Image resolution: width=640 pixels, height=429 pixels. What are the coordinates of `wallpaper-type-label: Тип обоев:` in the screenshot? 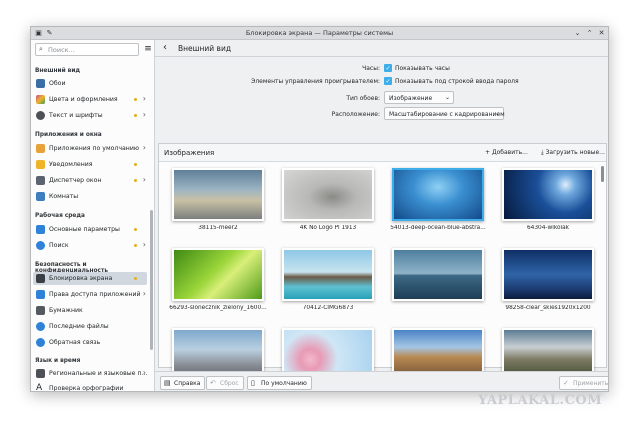 It's located at (363, 98).